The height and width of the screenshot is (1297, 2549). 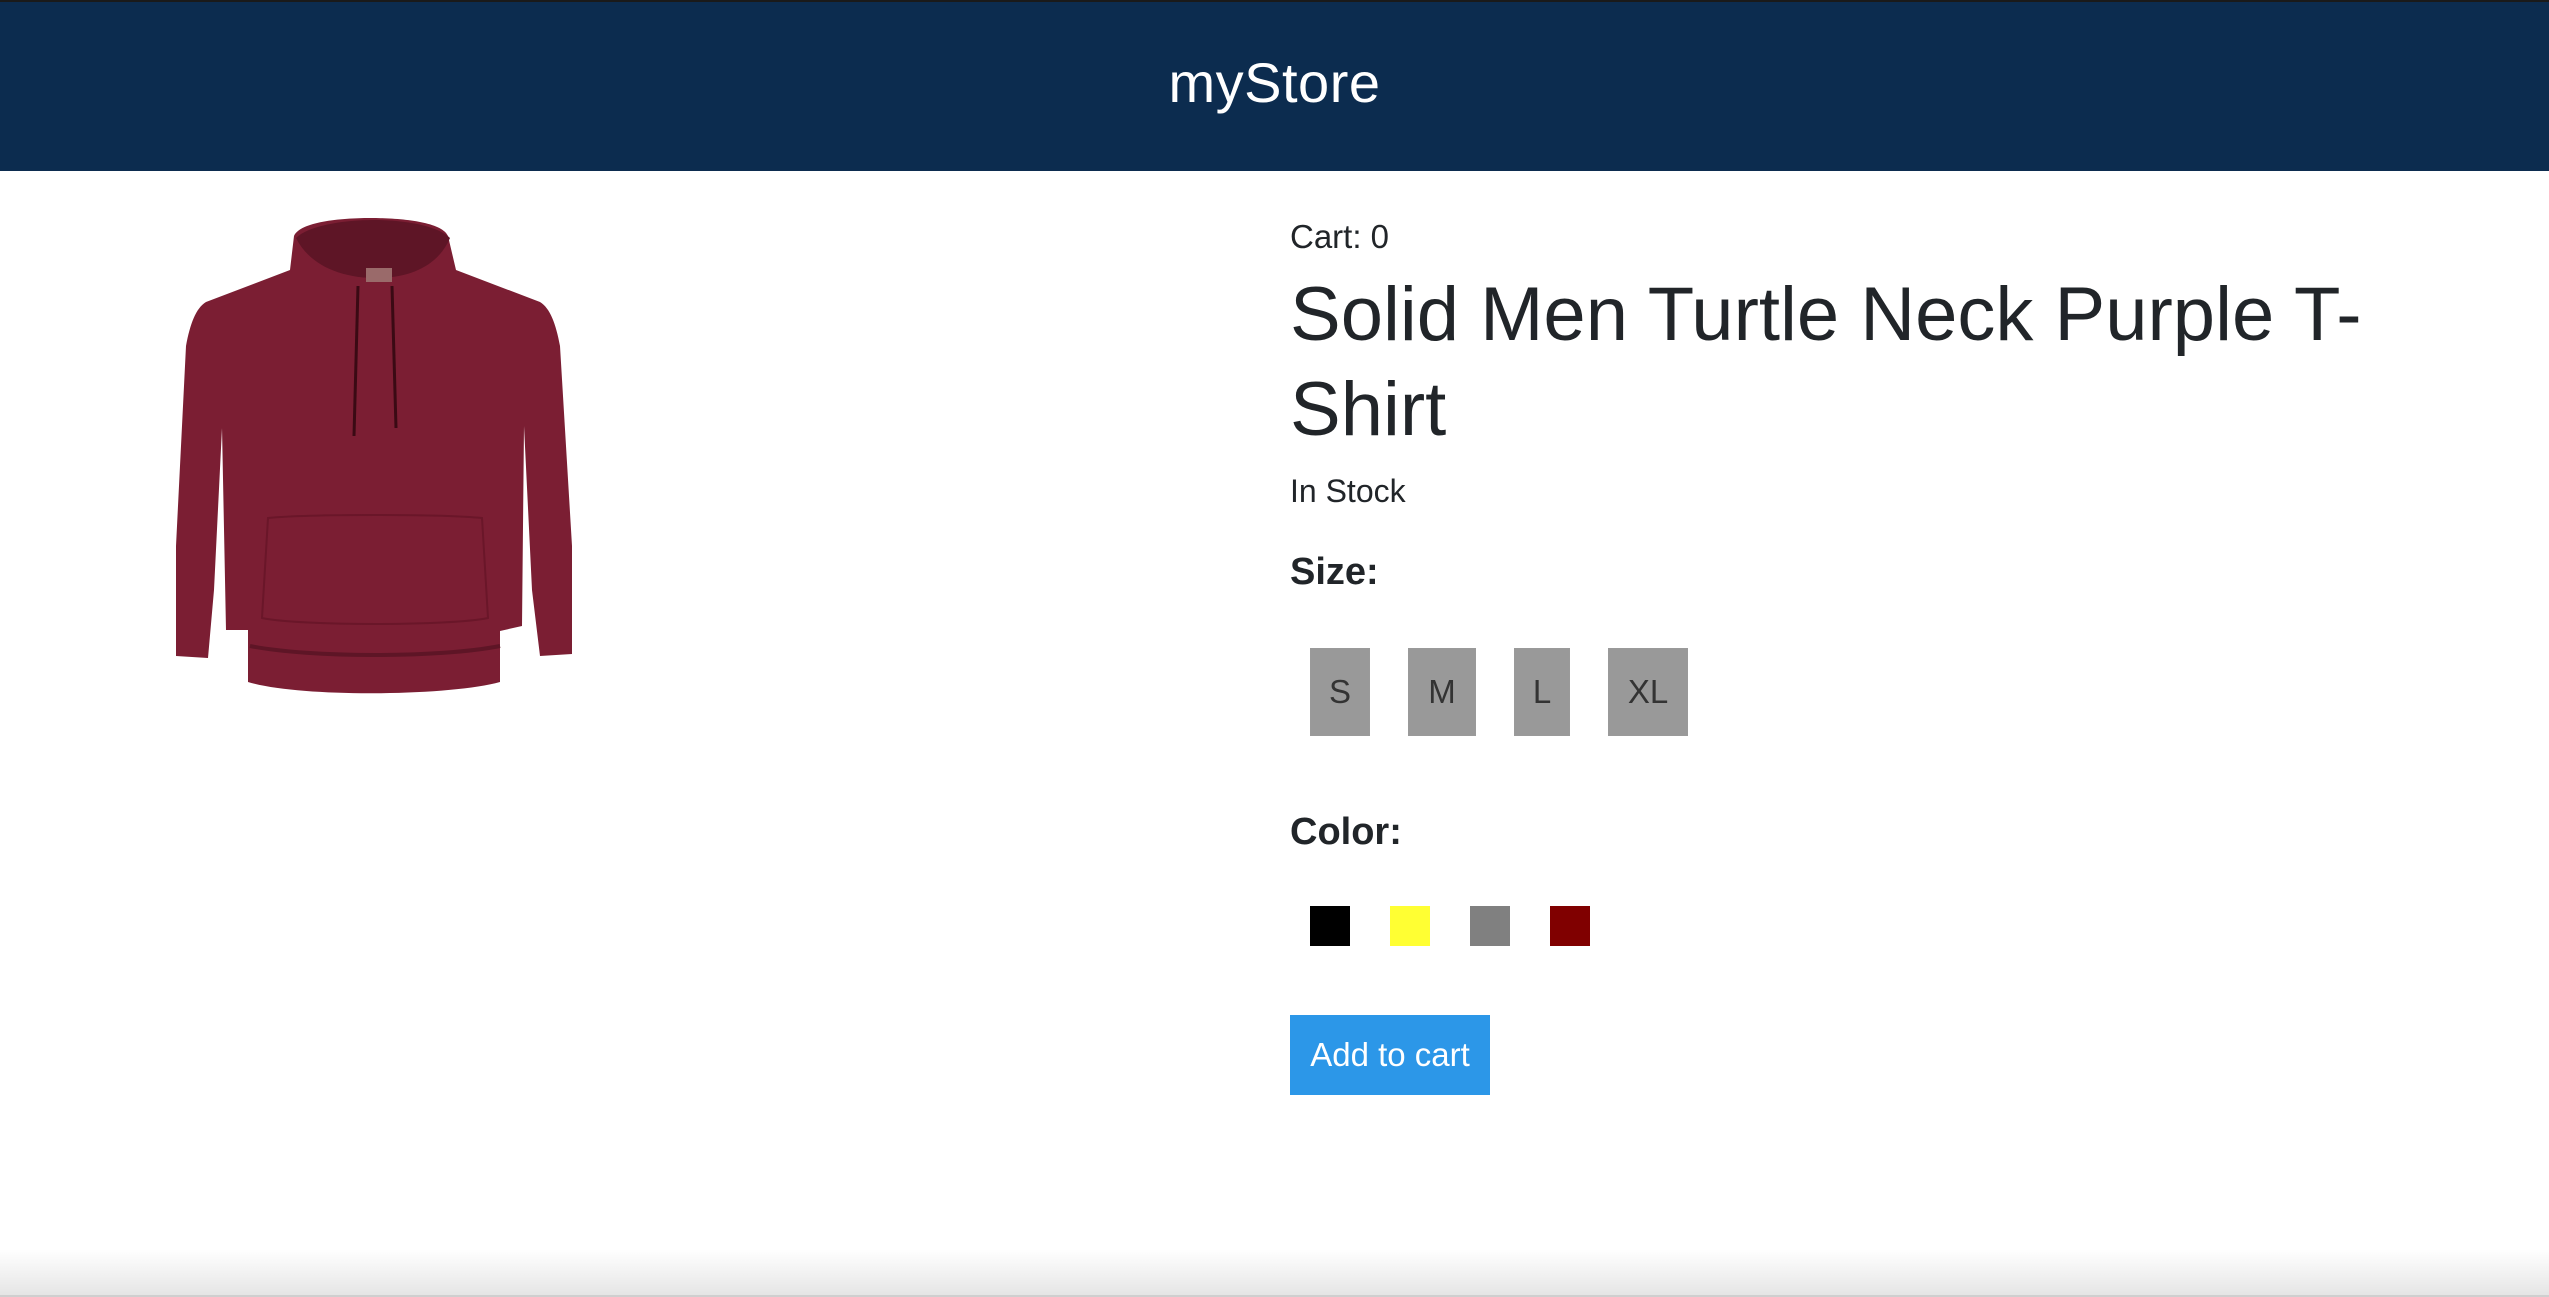 What do you see at coordinates (1346, 832) in the screenshot?
I see `color-label: Color:` at bounding box center [1346, 832].